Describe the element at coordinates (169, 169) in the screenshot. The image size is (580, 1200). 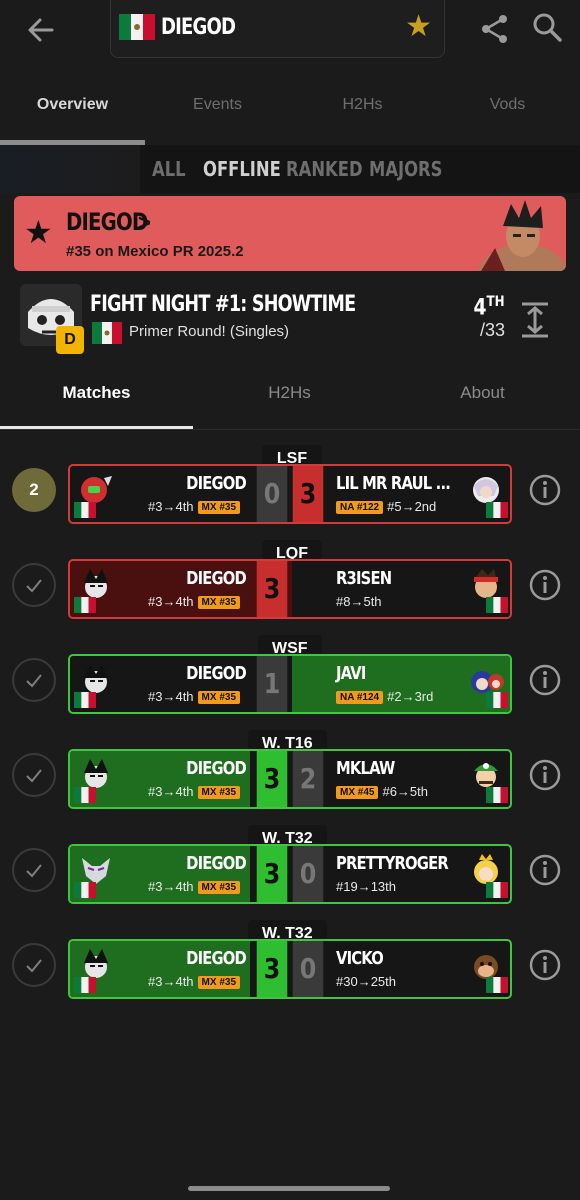
I see `filter-all: ALL` at that location.